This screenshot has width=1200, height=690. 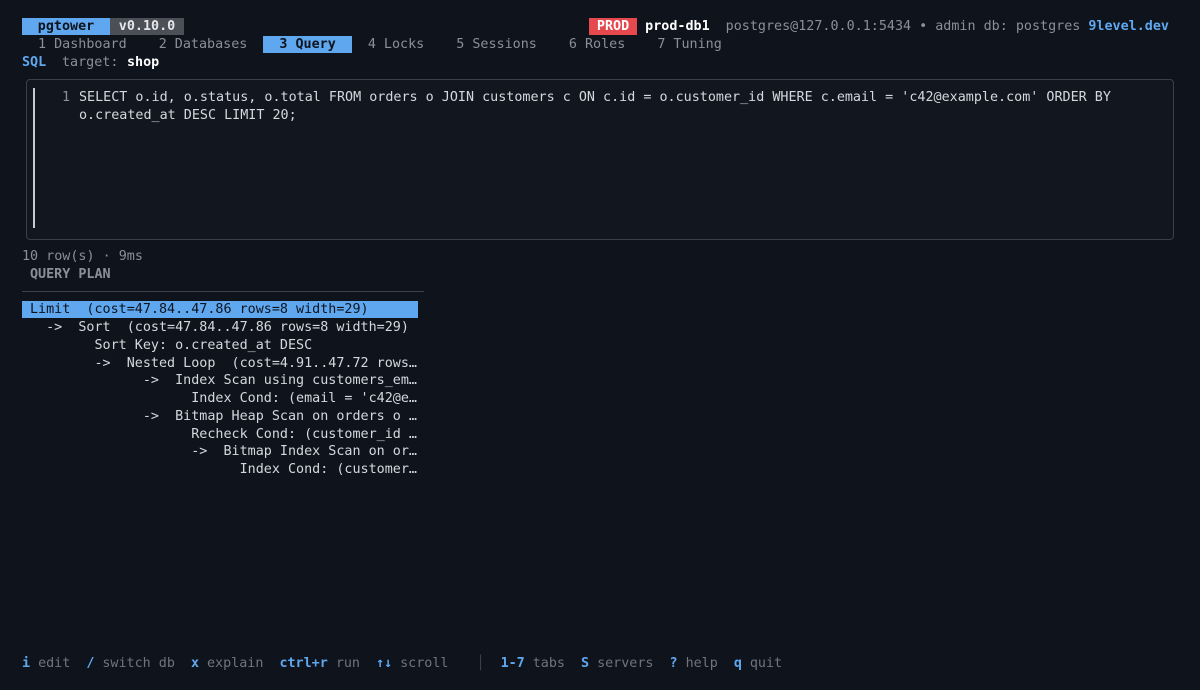 What do you see at coordinates (701, 663) in the screenshot?
I see `key-help-desc: help` at bounding box center [701, 663].